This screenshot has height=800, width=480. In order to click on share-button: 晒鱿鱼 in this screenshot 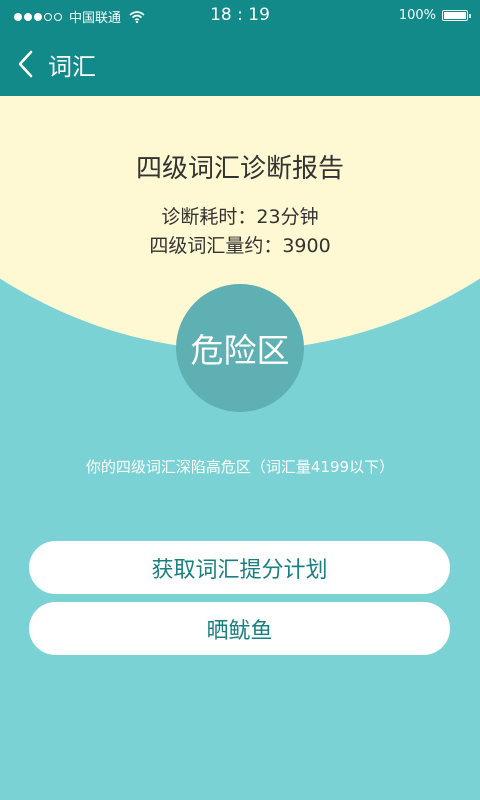, I will do `click(239, 628)`.